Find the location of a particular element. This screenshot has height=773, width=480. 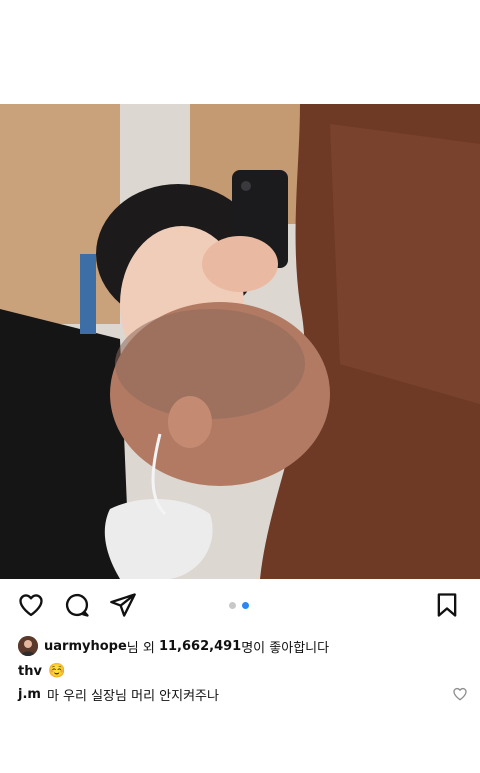

likes-text-suffix: 명이 좋아합니다 is located at coordinates (285, 648).